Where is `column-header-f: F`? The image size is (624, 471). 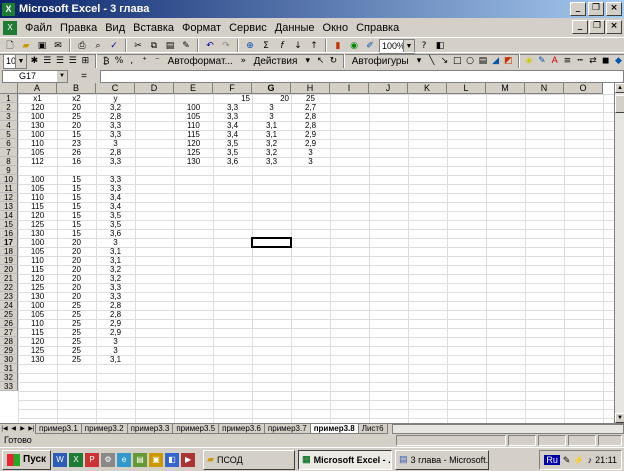
column-header-f: F is located at coordinates (232, 88).